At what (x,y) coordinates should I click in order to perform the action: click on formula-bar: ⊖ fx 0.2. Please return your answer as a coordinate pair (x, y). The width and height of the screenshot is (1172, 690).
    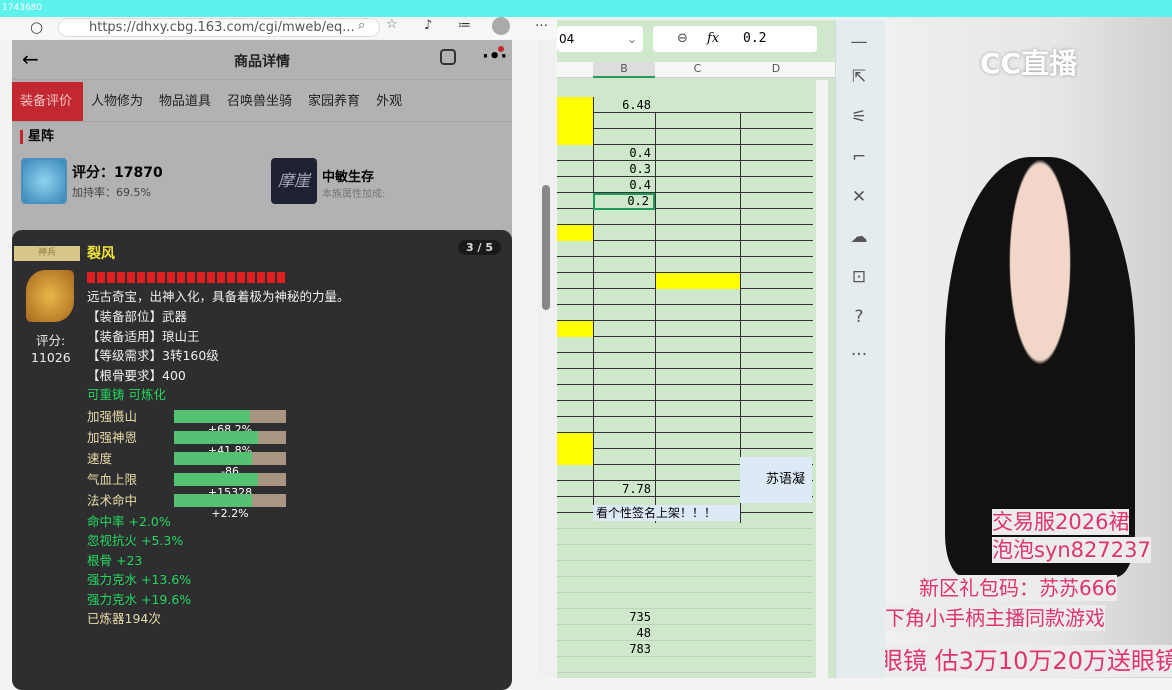
    Looking at the image, I should click on (735, 39).